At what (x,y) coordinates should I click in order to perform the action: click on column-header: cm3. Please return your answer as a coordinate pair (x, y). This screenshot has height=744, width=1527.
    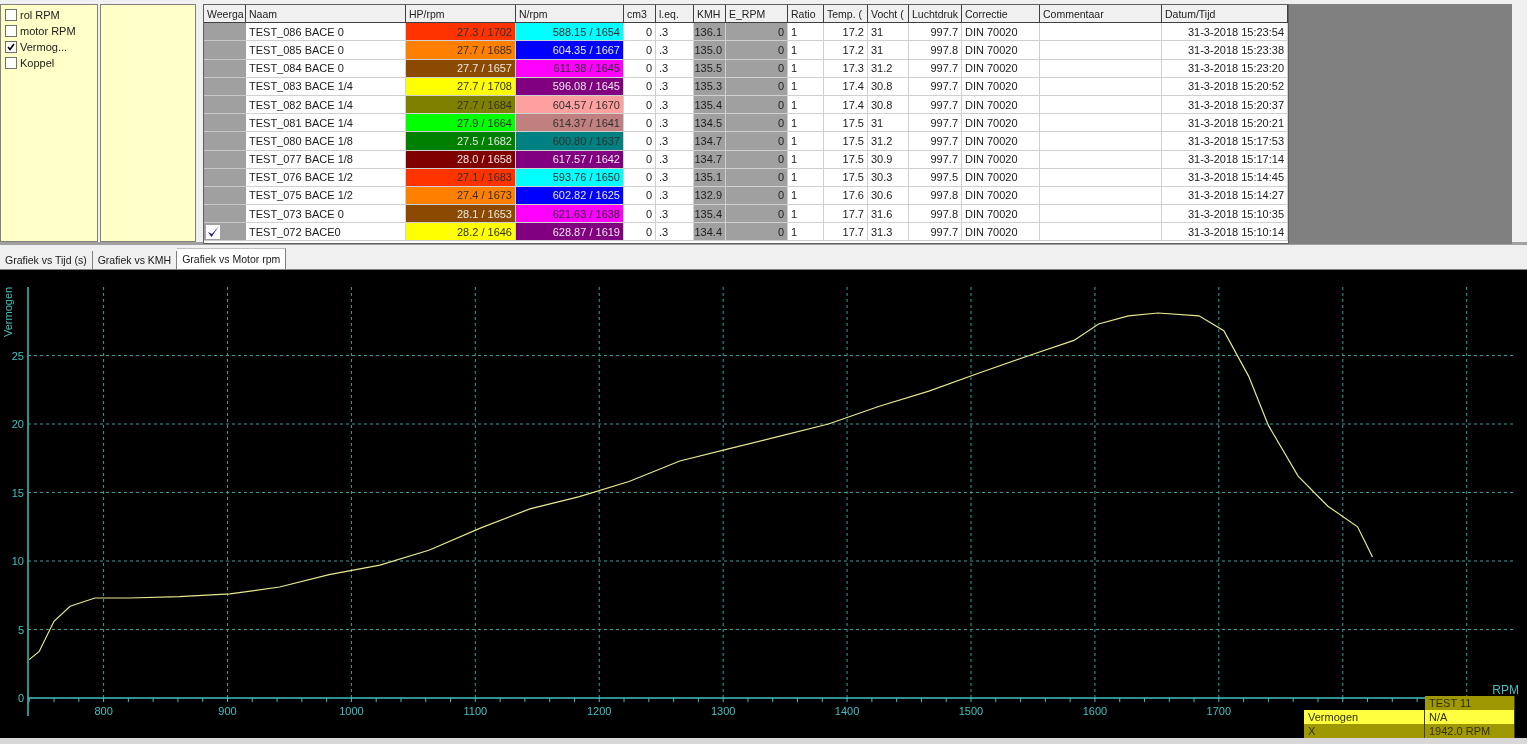
    Looking at the image, I should click on (640, 14).